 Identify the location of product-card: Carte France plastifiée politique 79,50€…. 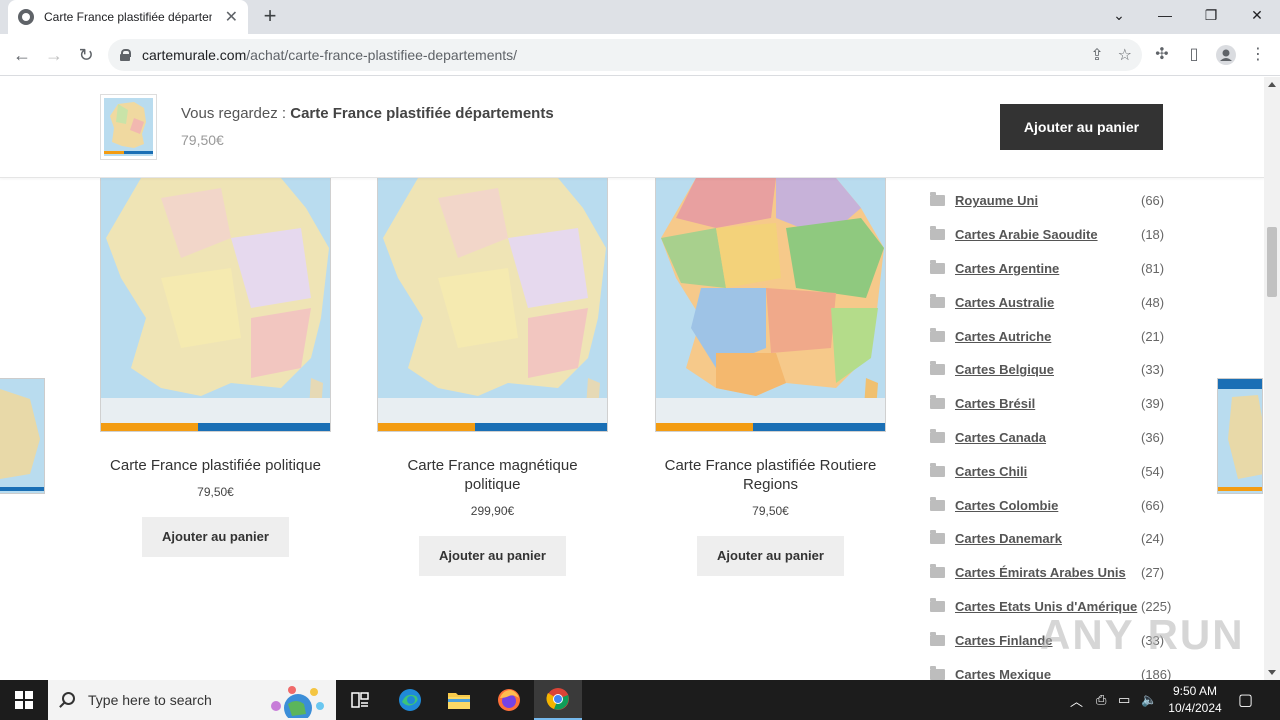
(215, 367).